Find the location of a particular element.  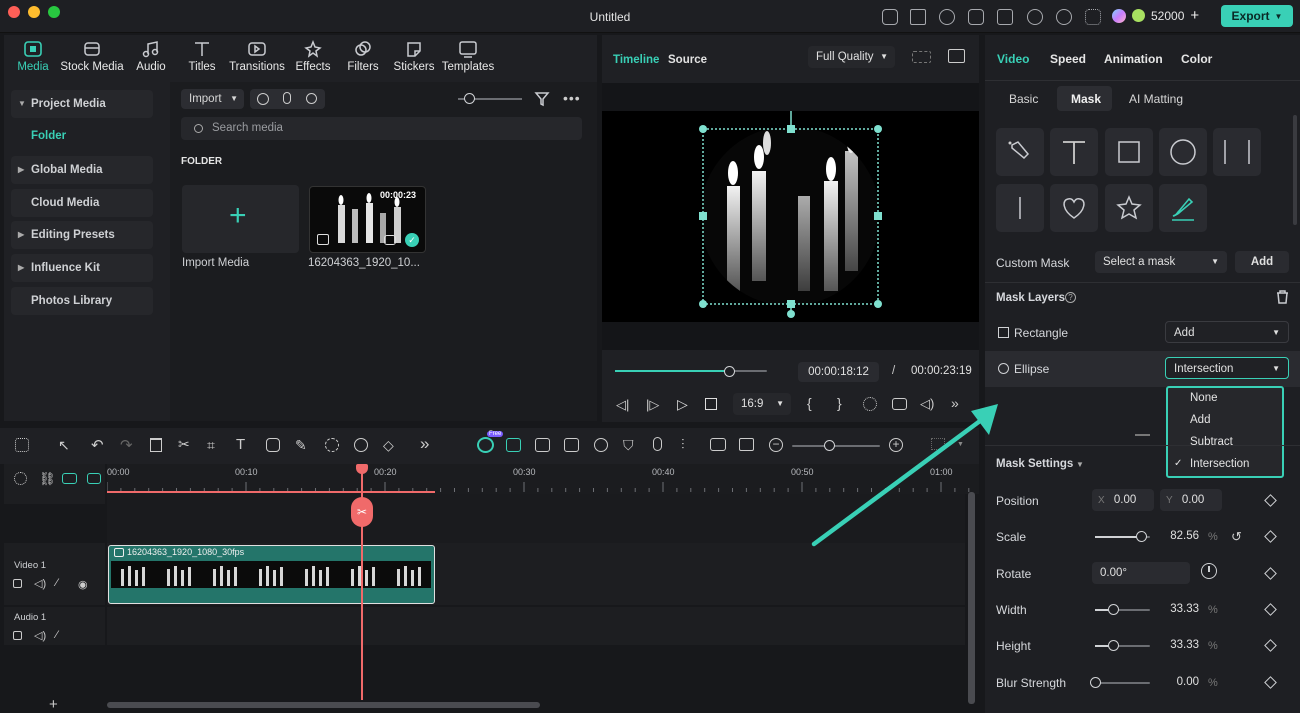

sidebar-item-global-media: ▶ Global Media is located at coordinates (82, 170).